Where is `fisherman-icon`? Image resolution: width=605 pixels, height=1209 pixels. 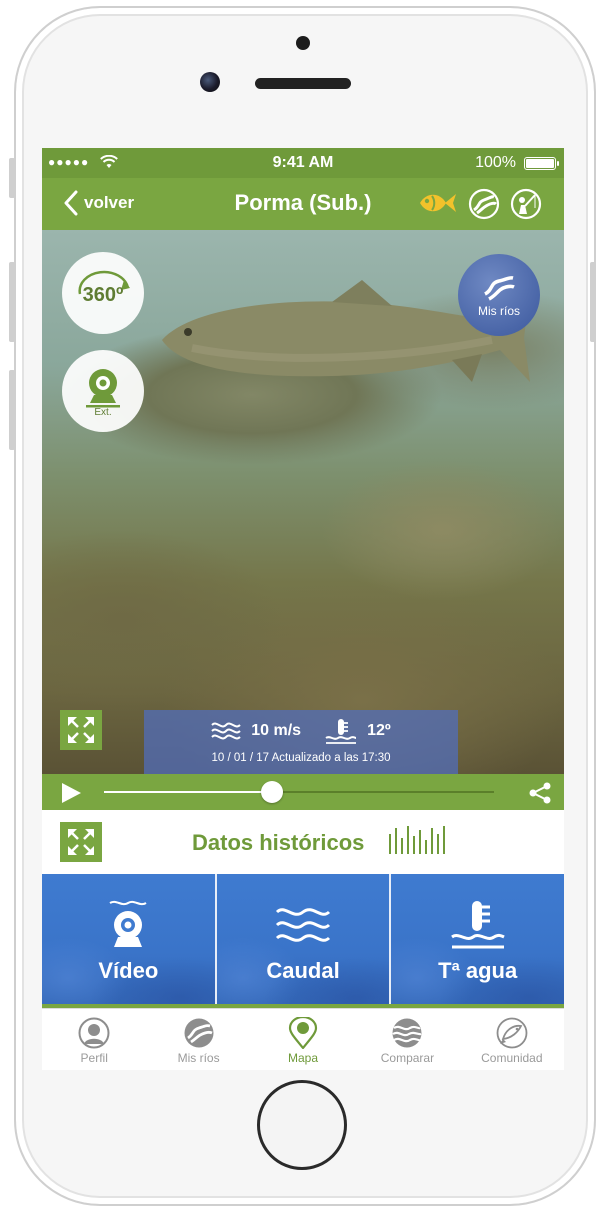 fisherman-icon is located at coordinates (526, 204).